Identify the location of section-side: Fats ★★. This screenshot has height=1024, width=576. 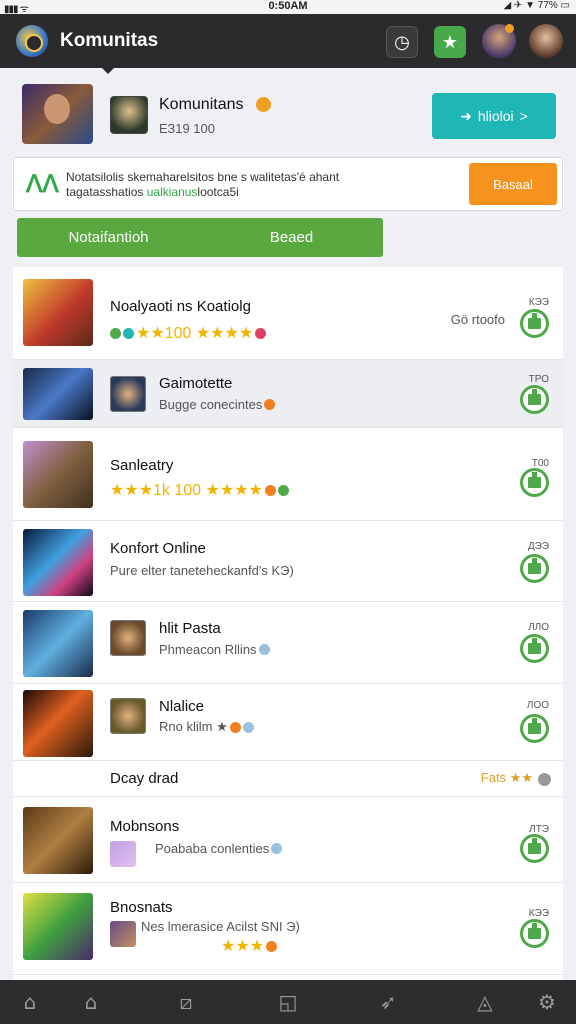
(506, 777).